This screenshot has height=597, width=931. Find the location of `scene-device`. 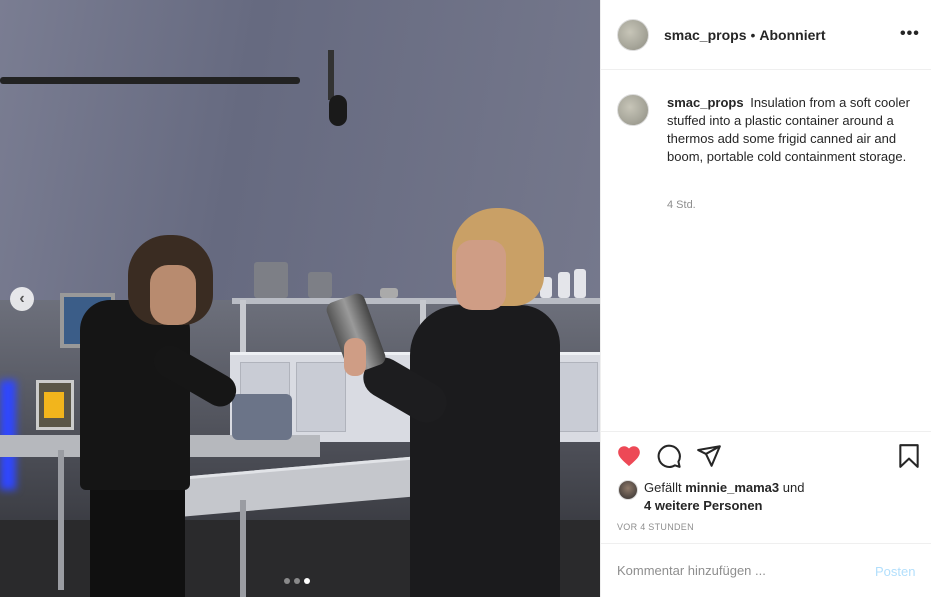

scene-device is located at coordinates (262, 417).